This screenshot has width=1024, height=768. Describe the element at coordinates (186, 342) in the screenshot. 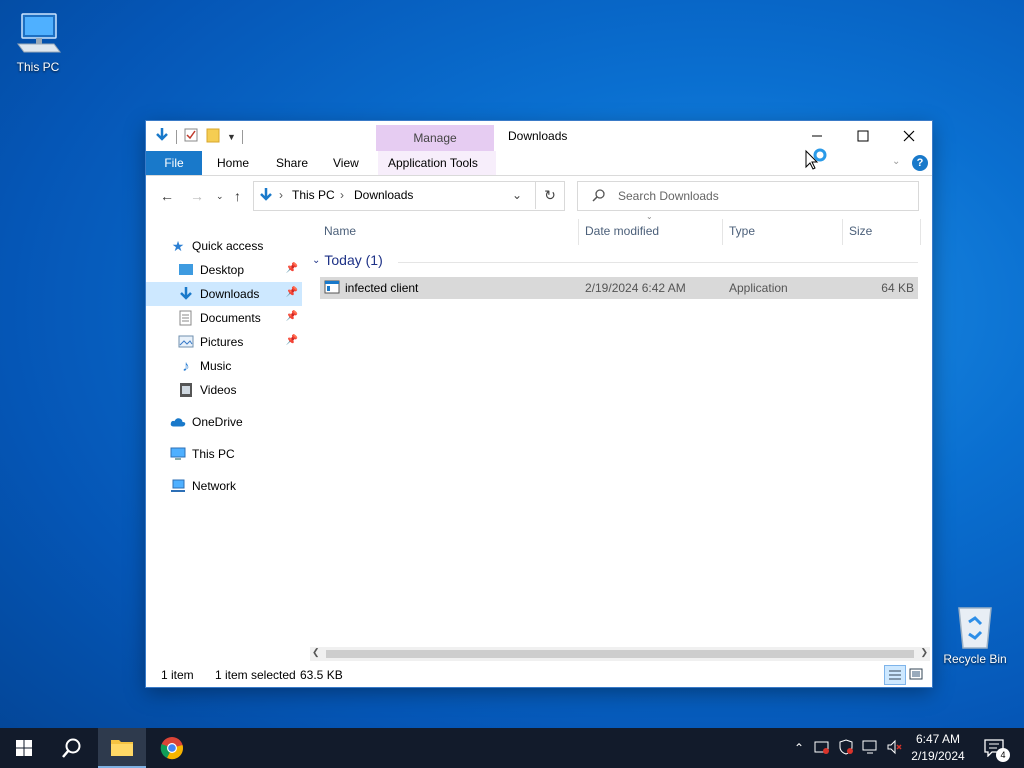

I see `pictures-folder-icon` at that location.